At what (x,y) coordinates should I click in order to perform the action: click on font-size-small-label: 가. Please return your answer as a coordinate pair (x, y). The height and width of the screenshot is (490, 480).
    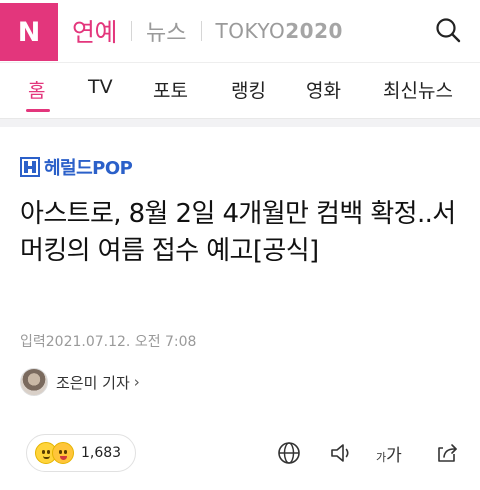
    Looking at the image, I should click on (381, 457).